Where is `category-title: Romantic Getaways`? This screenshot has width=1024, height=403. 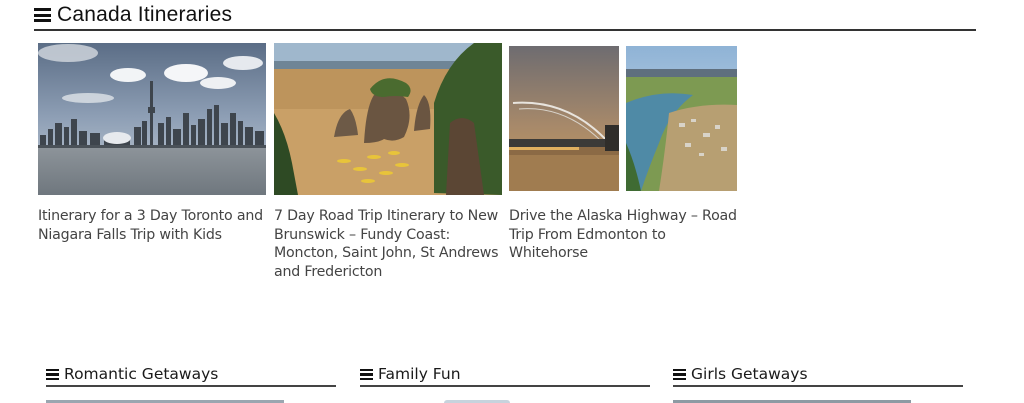 category-title: Romantic Getaways is located at coordinates (141, 374).